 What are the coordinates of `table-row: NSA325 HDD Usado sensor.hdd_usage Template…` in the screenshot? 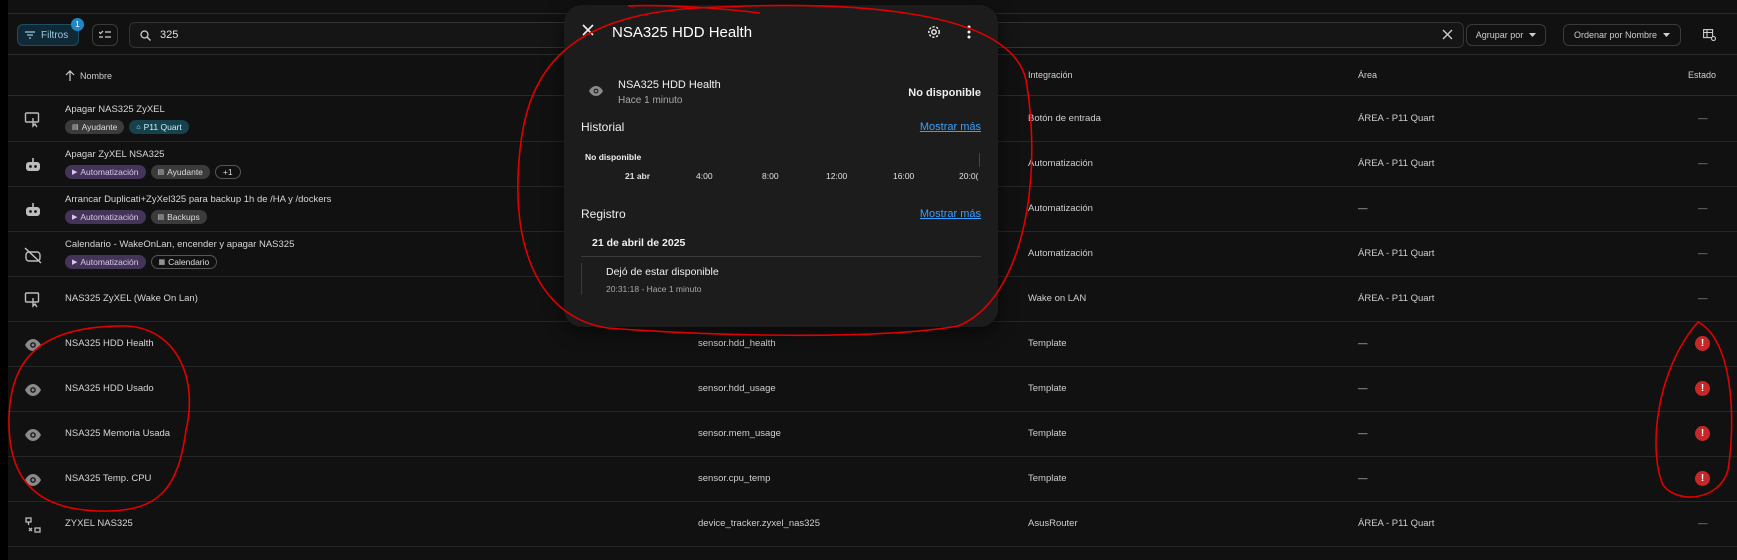 It's located at (872, 389).